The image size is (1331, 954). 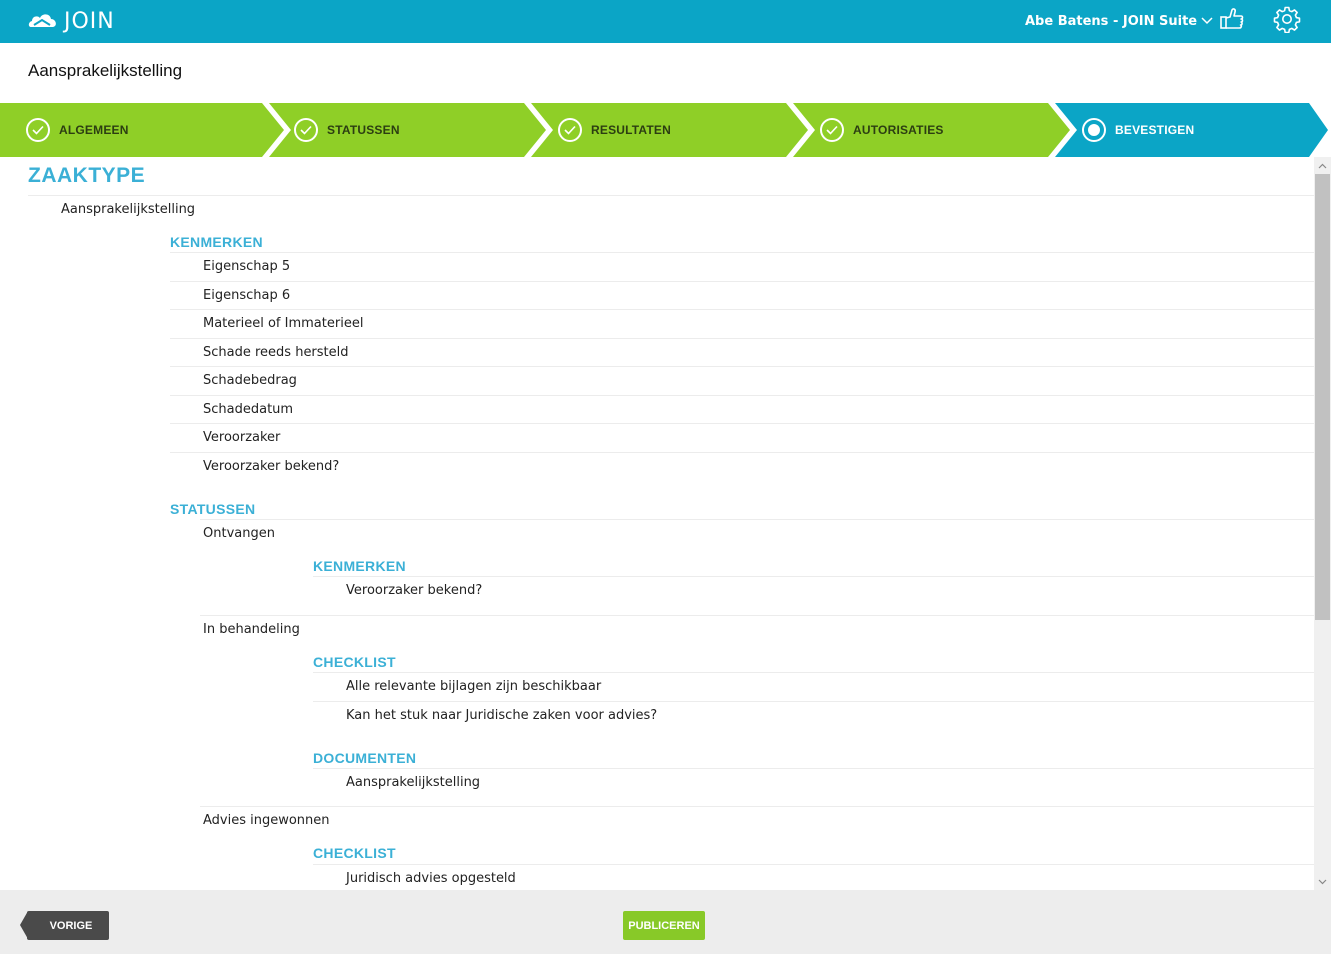 I want to click on step-resultaten: RESULTATEN, so click(x=614, y=130).